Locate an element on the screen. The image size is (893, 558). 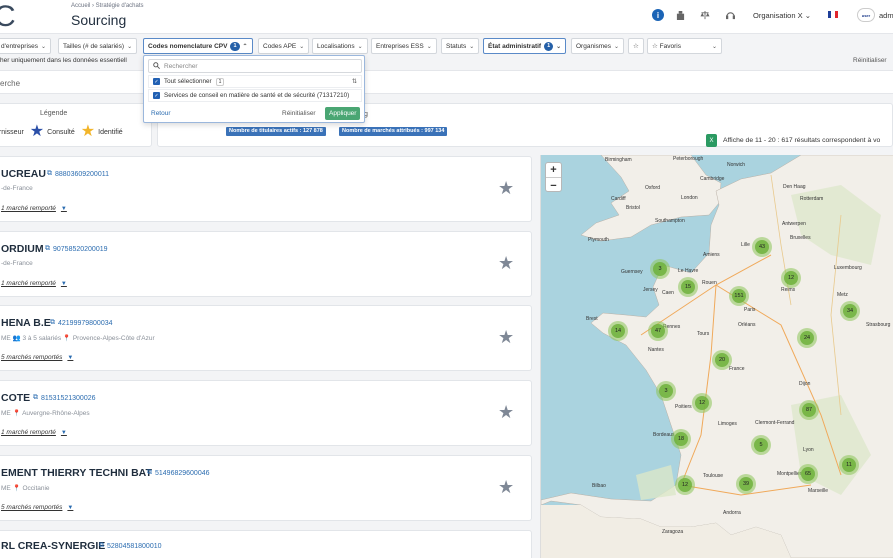
map-cluster-marker: 24 is located at coordinates (807, 338).